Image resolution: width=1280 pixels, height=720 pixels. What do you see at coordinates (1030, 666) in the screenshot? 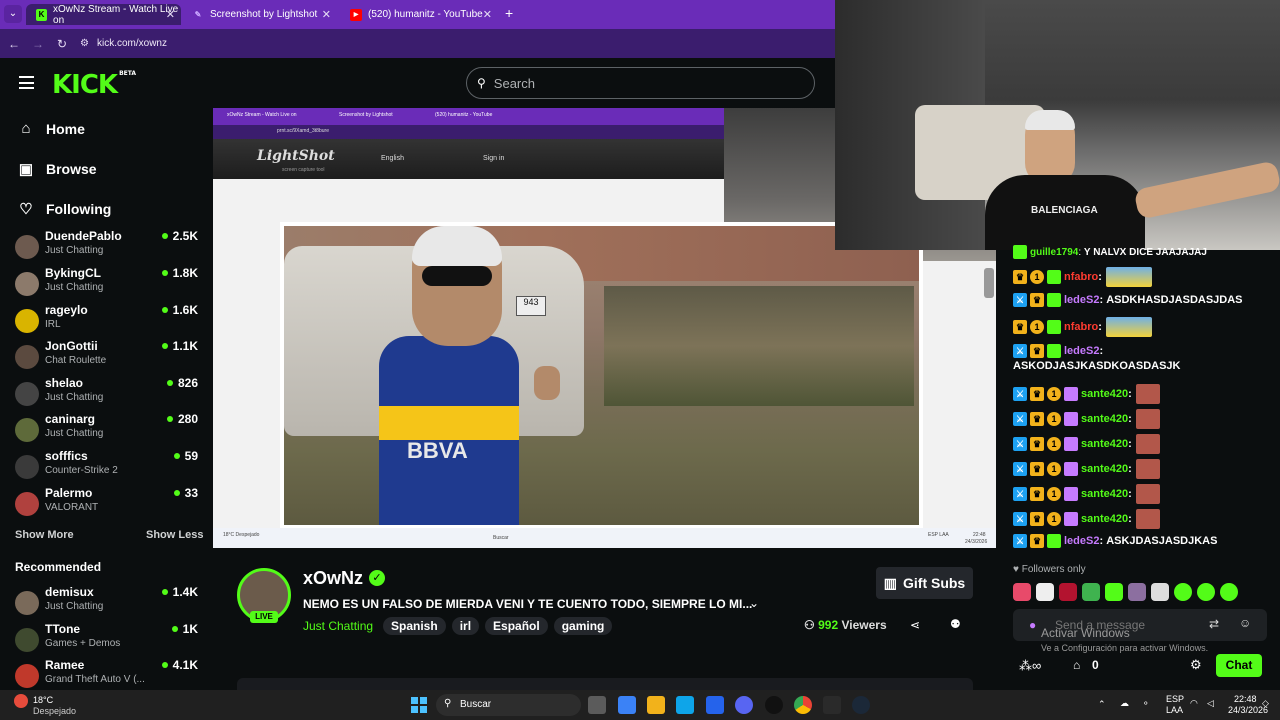
I see `channel-points-icon: ⁂∞` at bounding box center [1030, 666].